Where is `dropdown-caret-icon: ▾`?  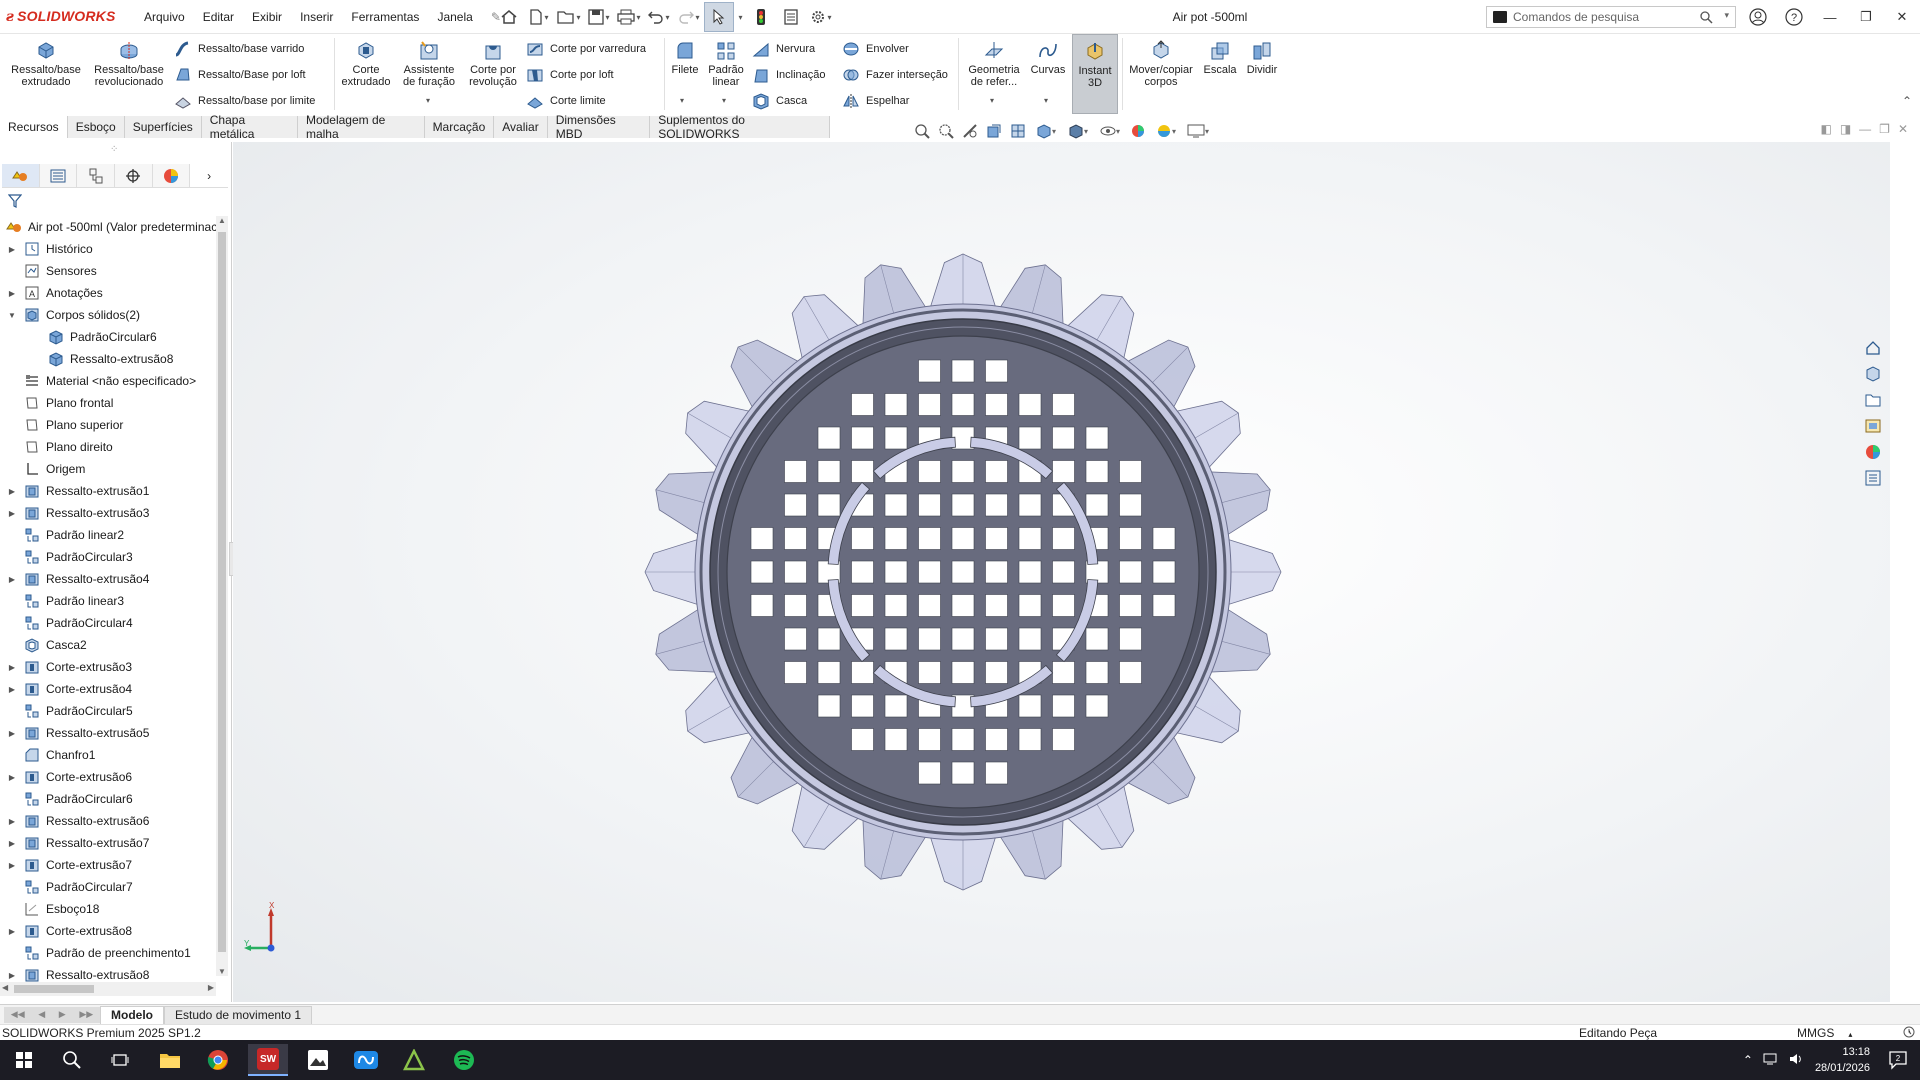
dropdown-caret-icon: ▾ is located at coordinates (740, 17).